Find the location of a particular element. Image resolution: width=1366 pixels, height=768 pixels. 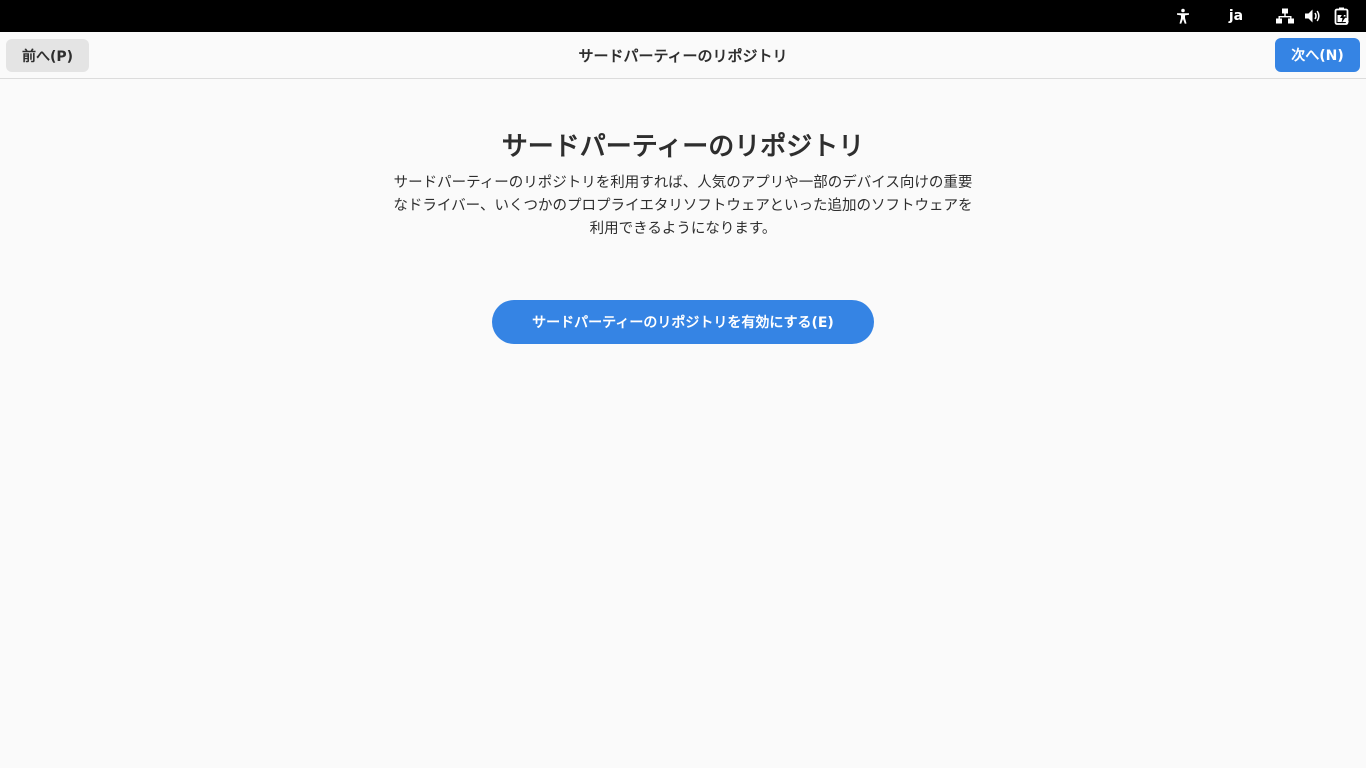

top-bar: ja is located at coordinates (683, 16).